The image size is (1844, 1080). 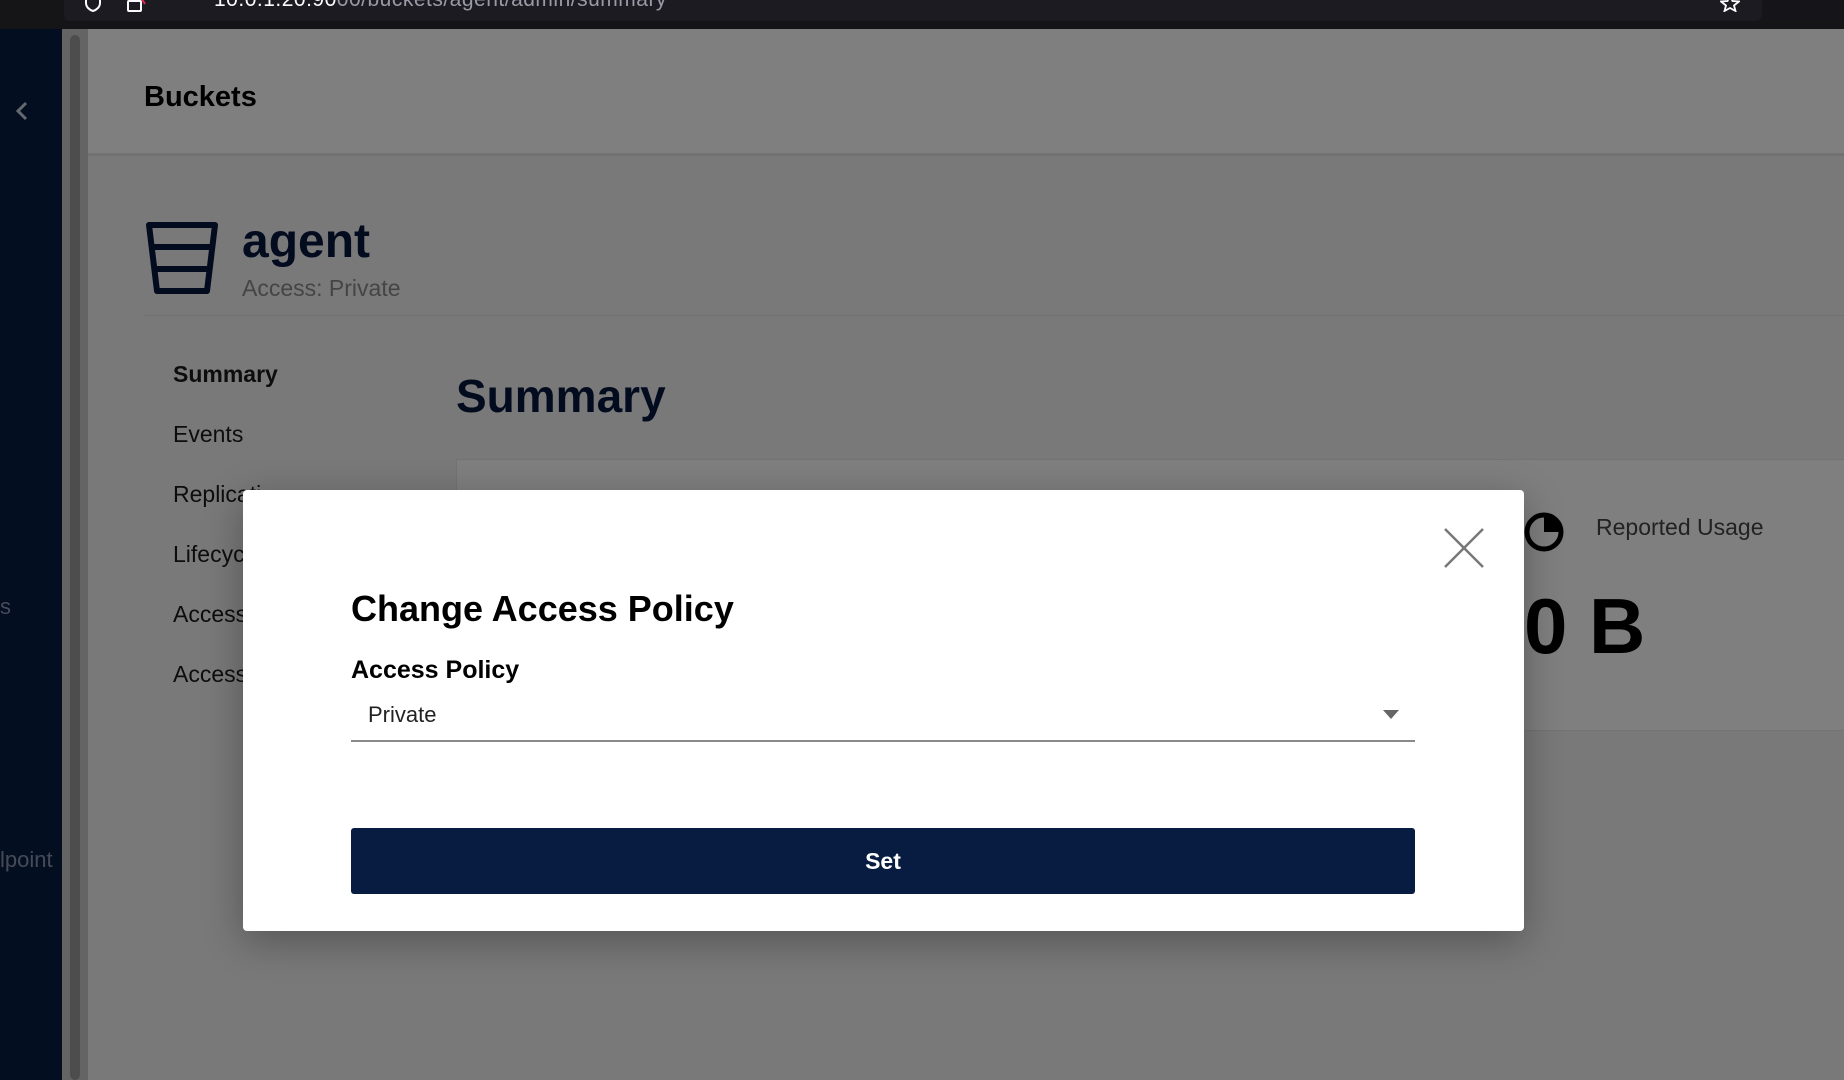 What do you see at coordinates (136, 6) in the screenshot?
I see `insecure-lock-icon` at bounding box center [136, 6].